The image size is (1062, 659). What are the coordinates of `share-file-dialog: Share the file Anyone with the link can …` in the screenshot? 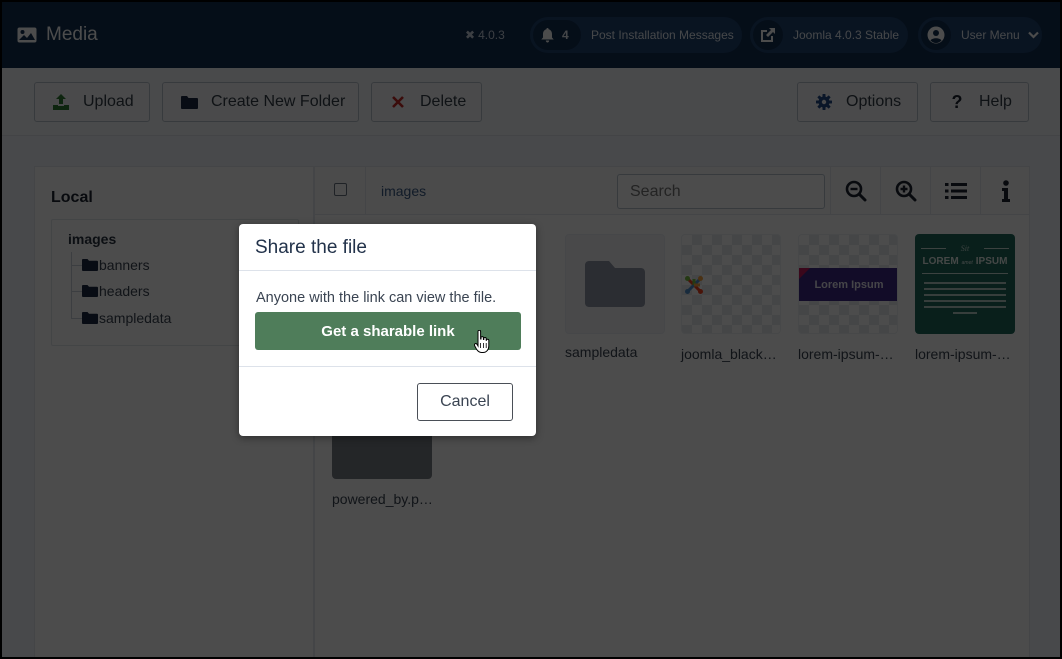 It's located at (387, 330).